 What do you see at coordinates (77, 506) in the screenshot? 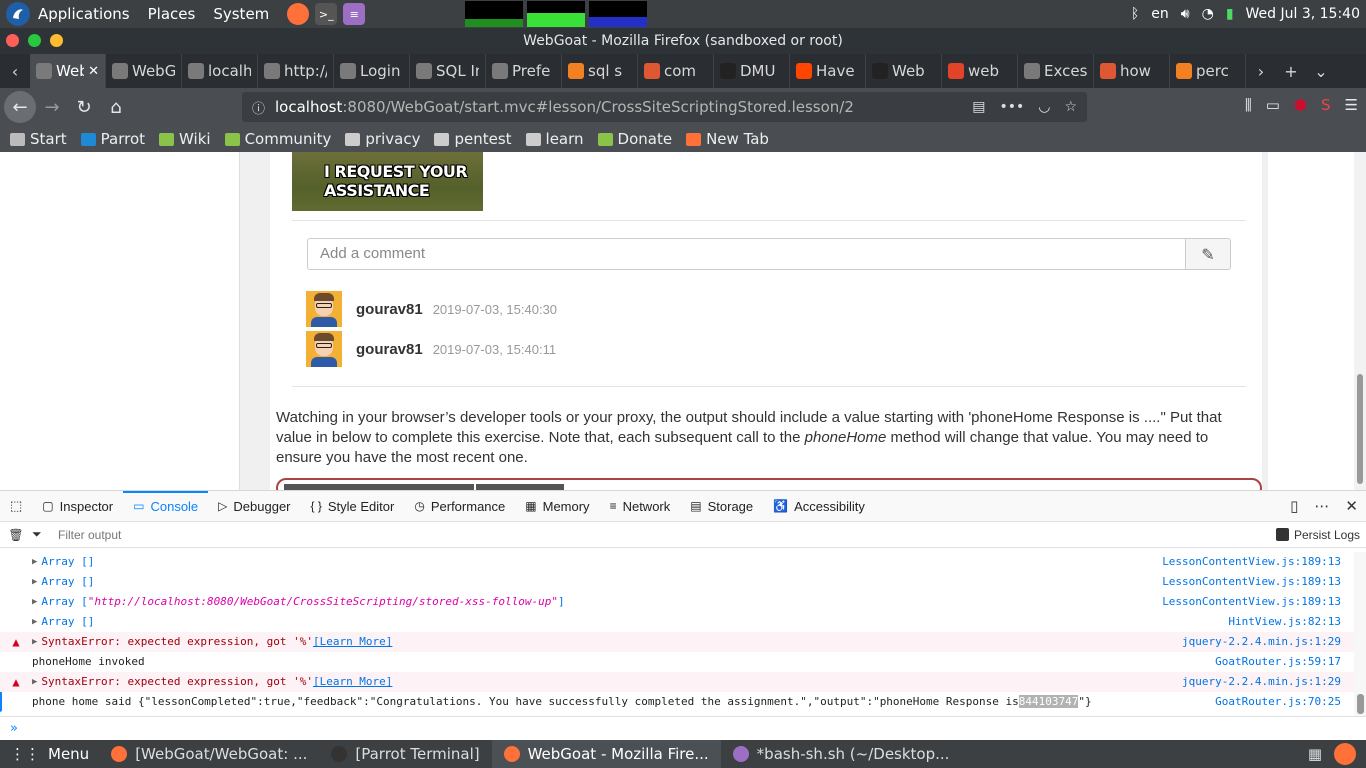
I see `devtools-tab-inspector: ▢ Inspector` at bounding box center [77, 506].